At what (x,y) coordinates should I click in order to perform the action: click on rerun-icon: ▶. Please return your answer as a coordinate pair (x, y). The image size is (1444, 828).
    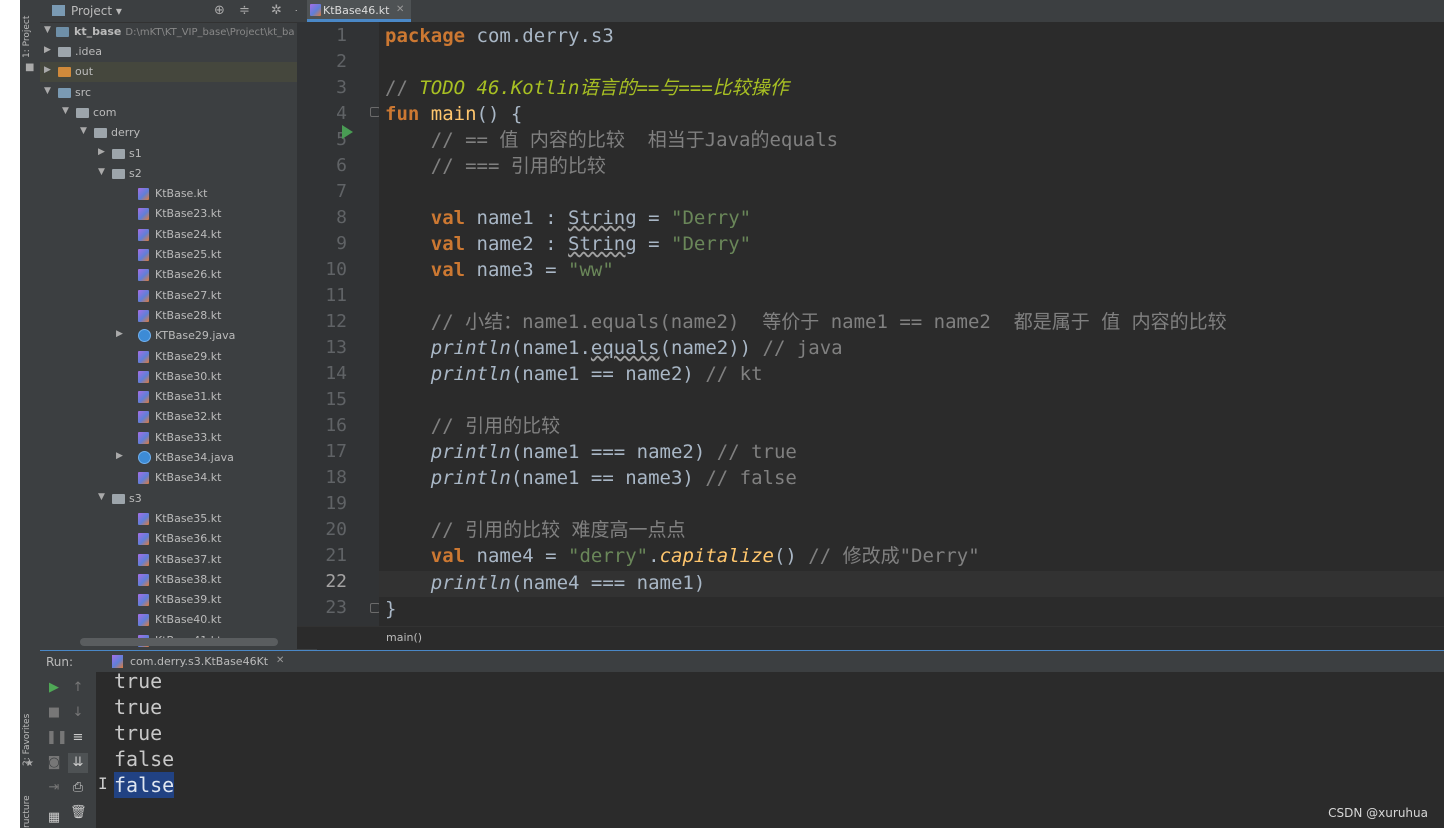
    Looking at the image, I should click on (54, 688).